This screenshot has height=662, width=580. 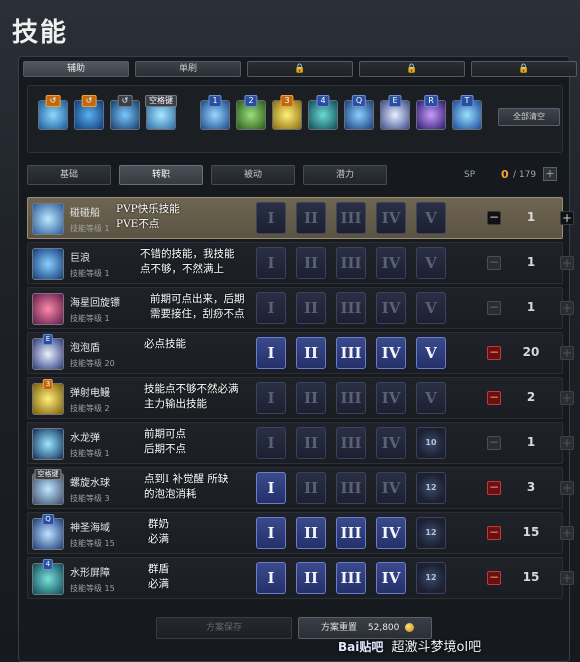 I want to click on sword-icon: 1, so click(x=215, y=112).